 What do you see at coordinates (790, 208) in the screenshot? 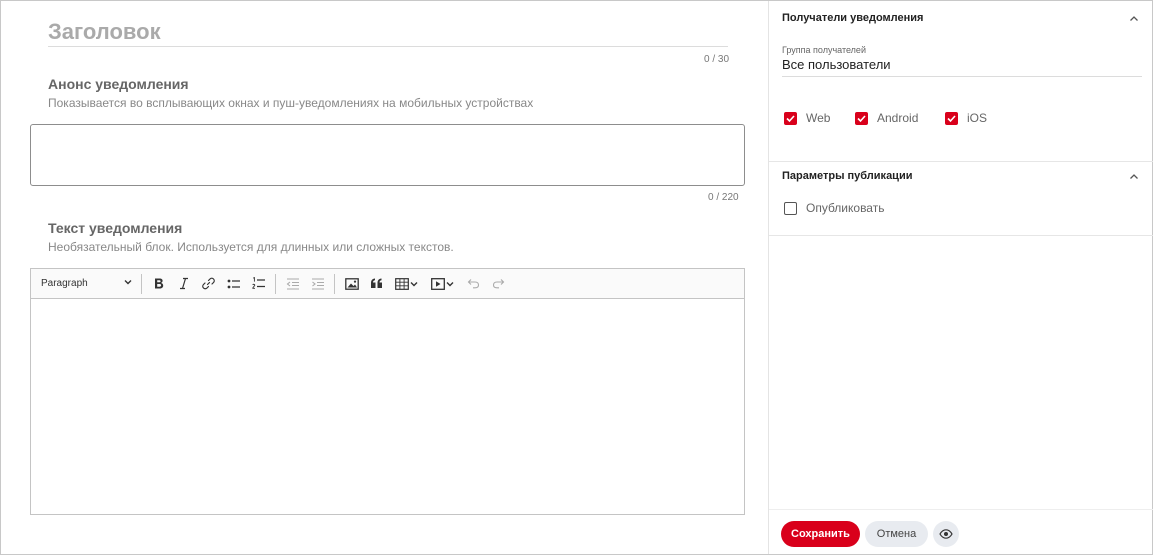
I see `checkbox-unchecked-icon` at bounding box center [790, 208].